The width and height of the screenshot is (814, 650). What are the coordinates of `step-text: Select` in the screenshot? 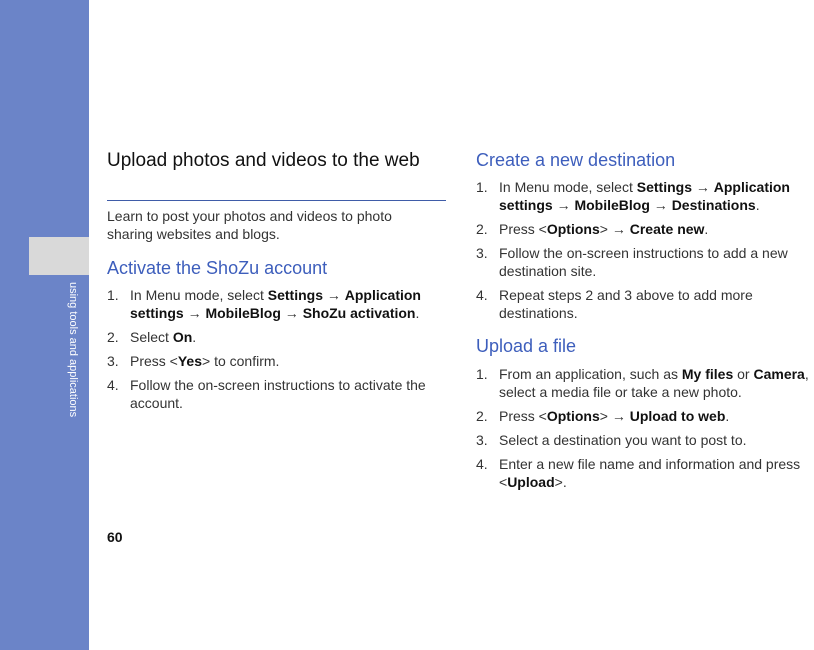 It's located at (151, 337).